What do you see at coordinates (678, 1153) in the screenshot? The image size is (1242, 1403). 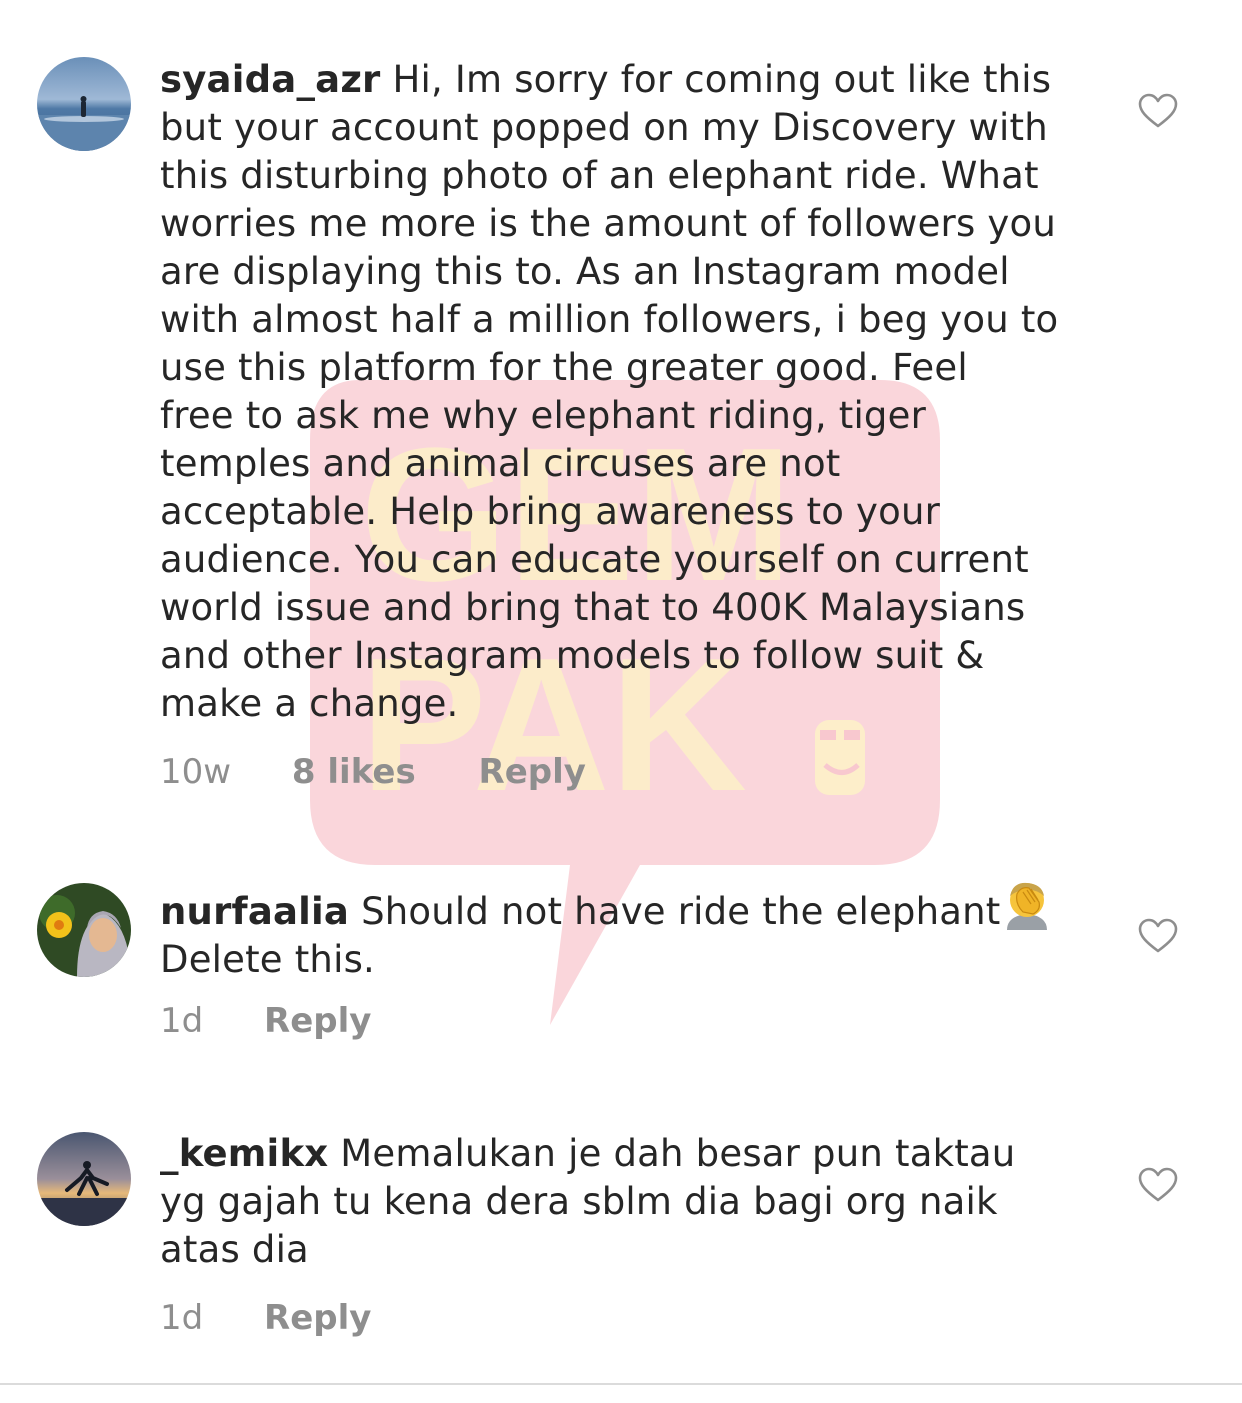 I see `comment-text-line: Memalukan je dah besar pun taktau` at bounding box center [678, 1153].